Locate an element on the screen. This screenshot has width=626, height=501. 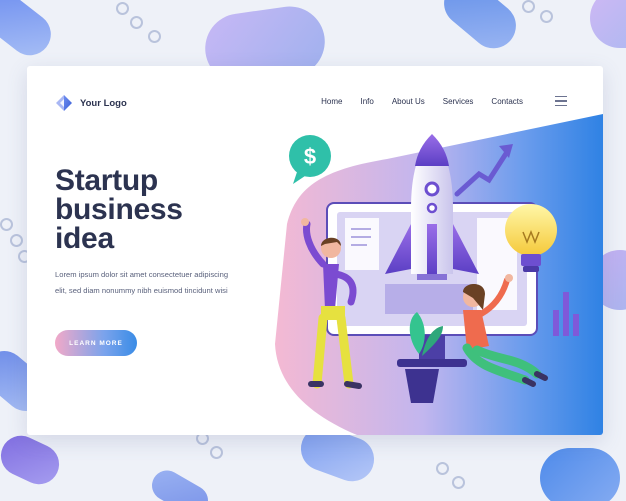
nav-about-us: About Us is located at coordinates (408, 101).